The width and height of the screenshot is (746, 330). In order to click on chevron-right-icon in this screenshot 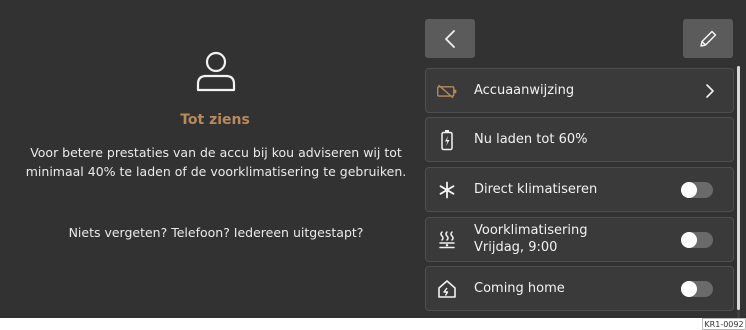, I will do `click(710, 91)`.